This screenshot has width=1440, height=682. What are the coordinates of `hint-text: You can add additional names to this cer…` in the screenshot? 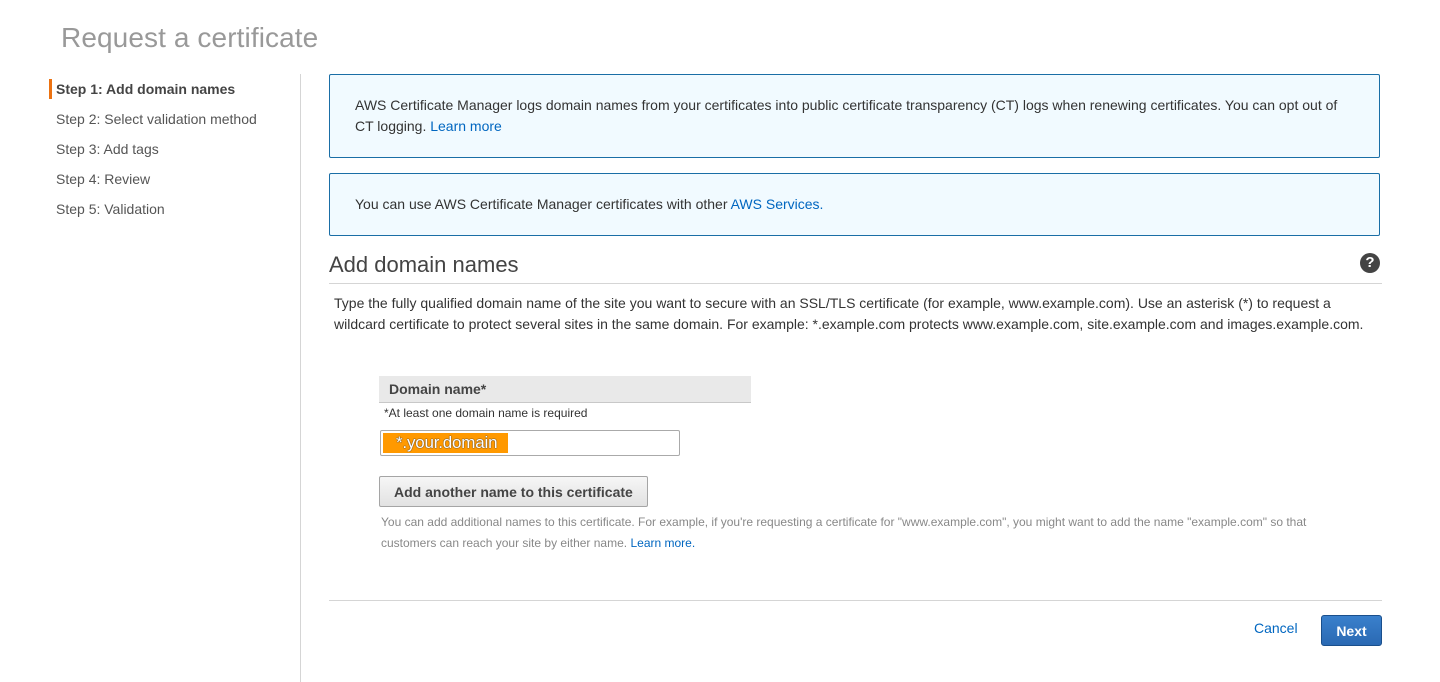 It's located at (844, 532).